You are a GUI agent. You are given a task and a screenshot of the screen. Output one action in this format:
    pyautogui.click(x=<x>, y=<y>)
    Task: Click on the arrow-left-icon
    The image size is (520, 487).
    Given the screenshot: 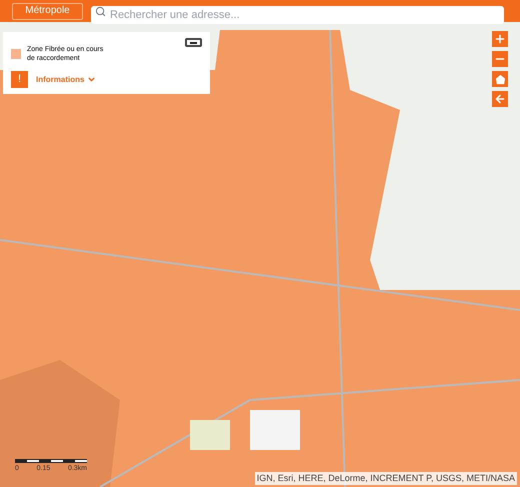 What is the action you would take?
    pyautogui.click(x=500, y=99)
    